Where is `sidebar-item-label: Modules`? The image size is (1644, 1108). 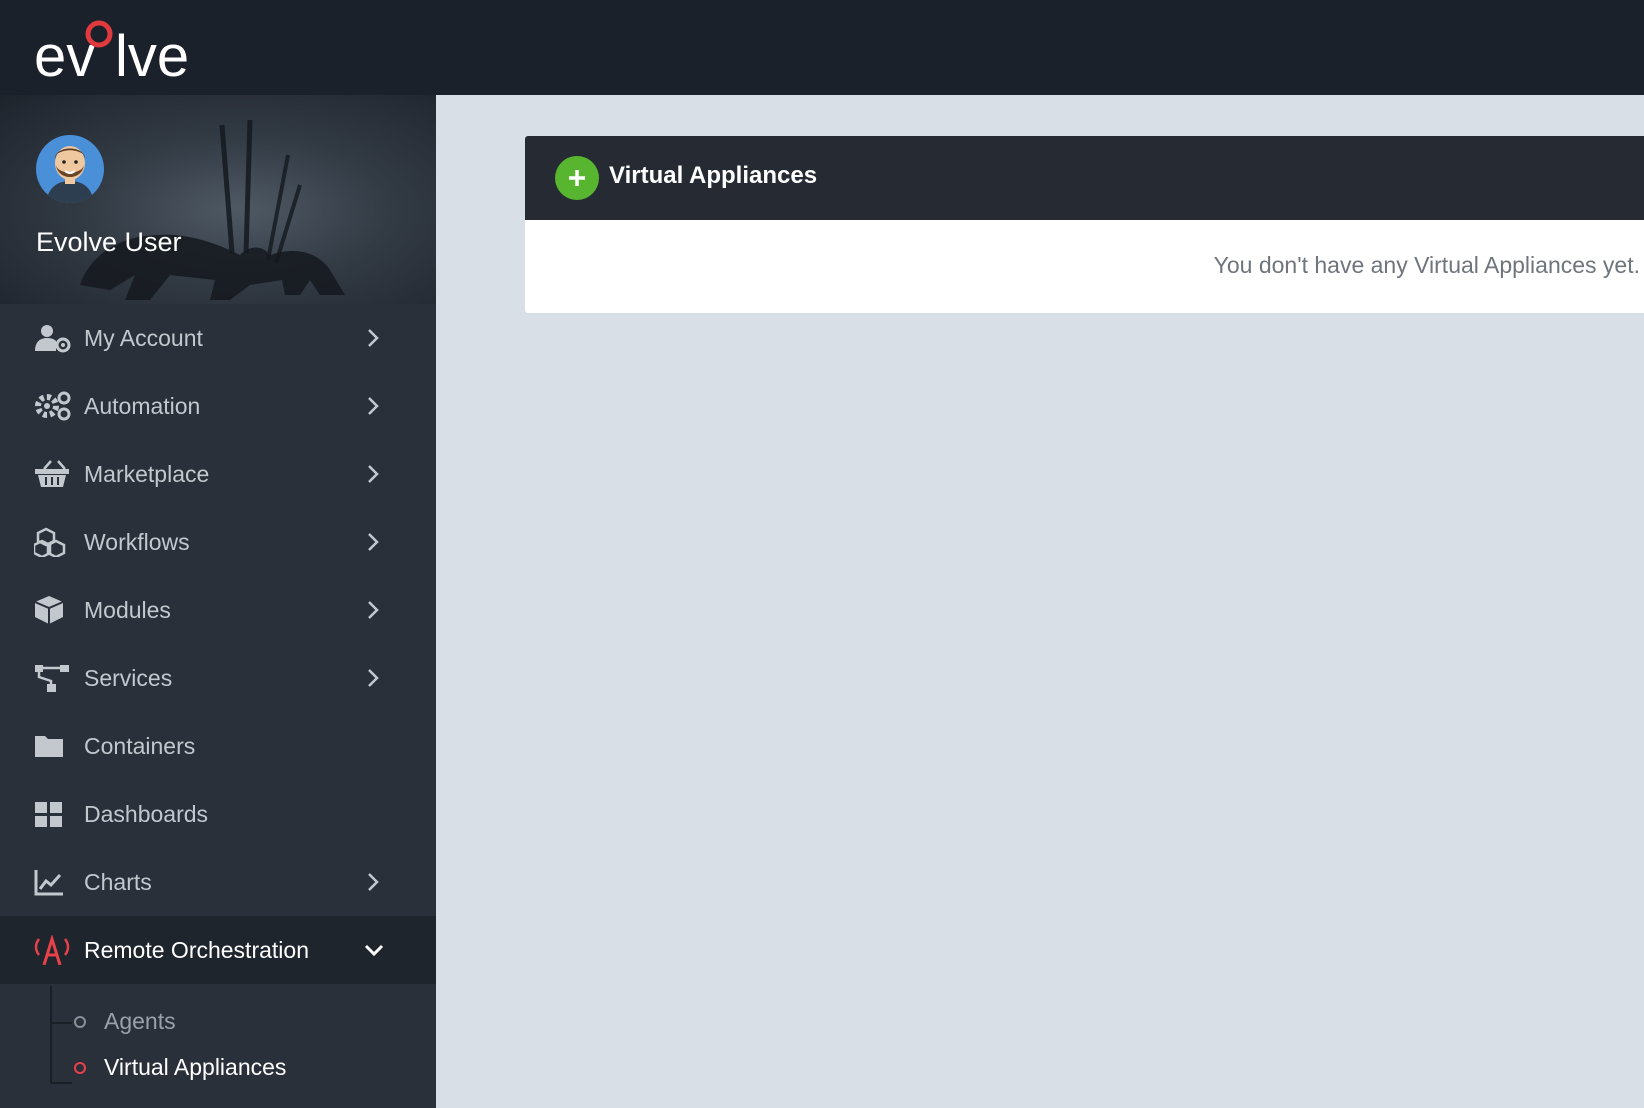 sidebar-item-label: Modules is located at coordinates (127, 610).